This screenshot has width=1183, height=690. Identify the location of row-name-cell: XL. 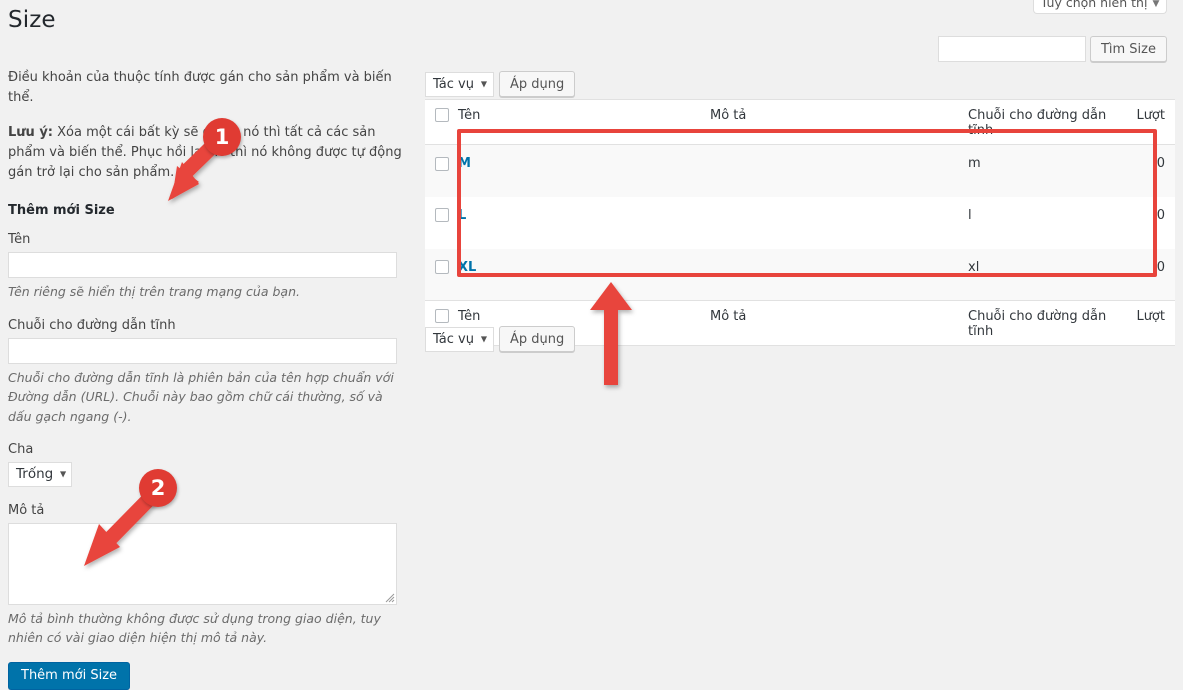
(584, 274).